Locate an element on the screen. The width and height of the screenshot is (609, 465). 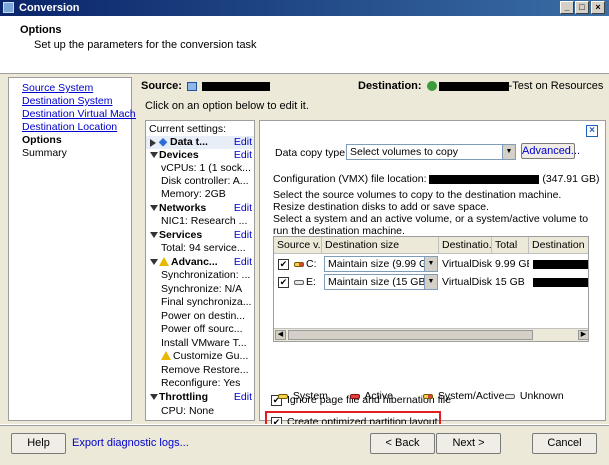
active-disk-icon is located at coordinates (355, 396).